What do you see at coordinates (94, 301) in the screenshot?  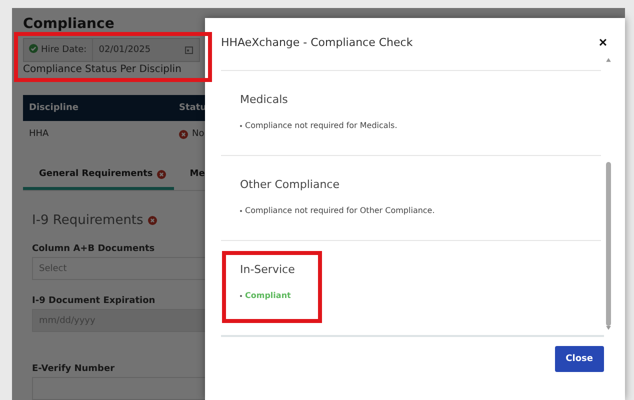 I see `field-label: I-9 Document Expiration` at bounding box center [94, 301].